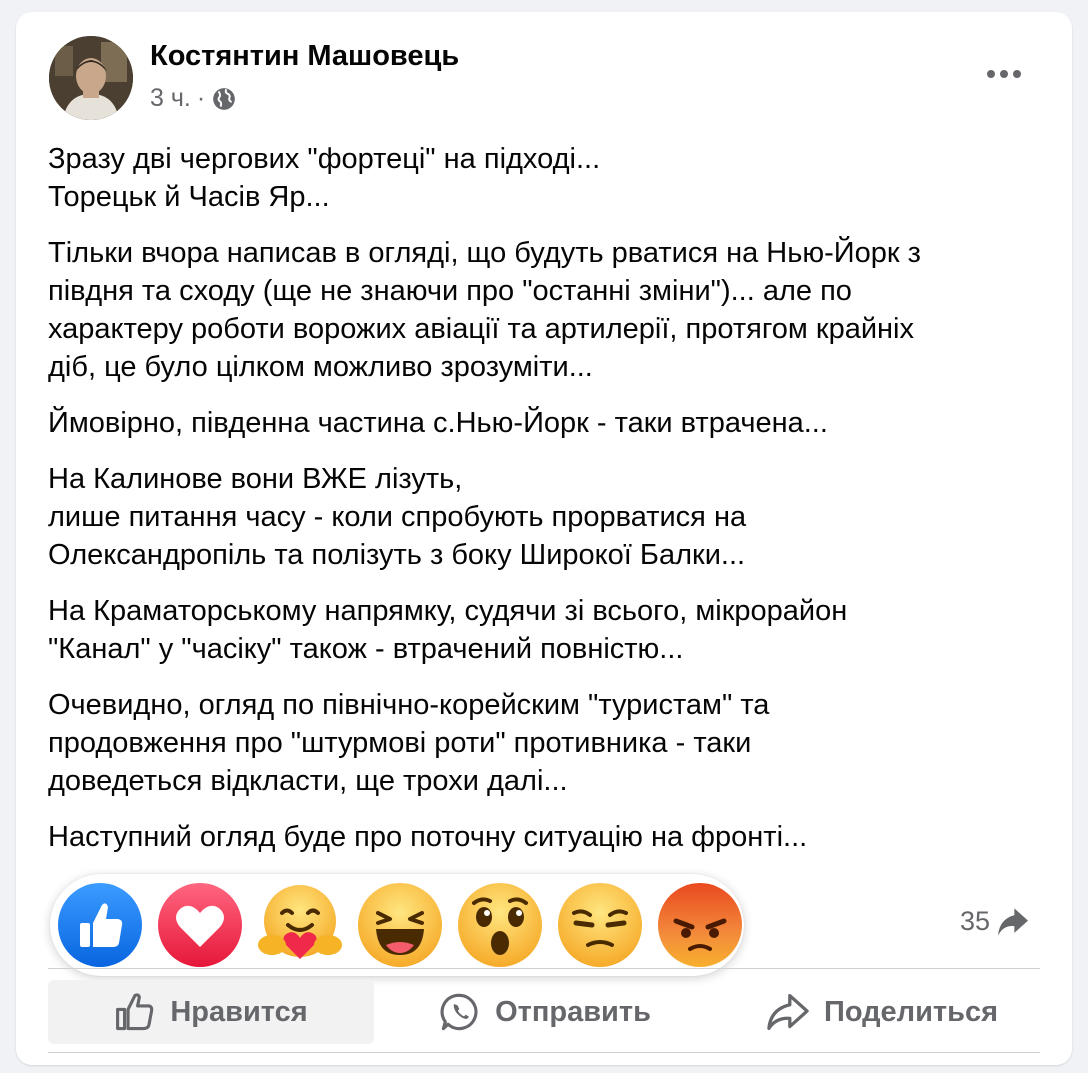 The width and height of the screenshot is (1088, 1073). I want to click on love-reaction-icon, so click(200, 925).